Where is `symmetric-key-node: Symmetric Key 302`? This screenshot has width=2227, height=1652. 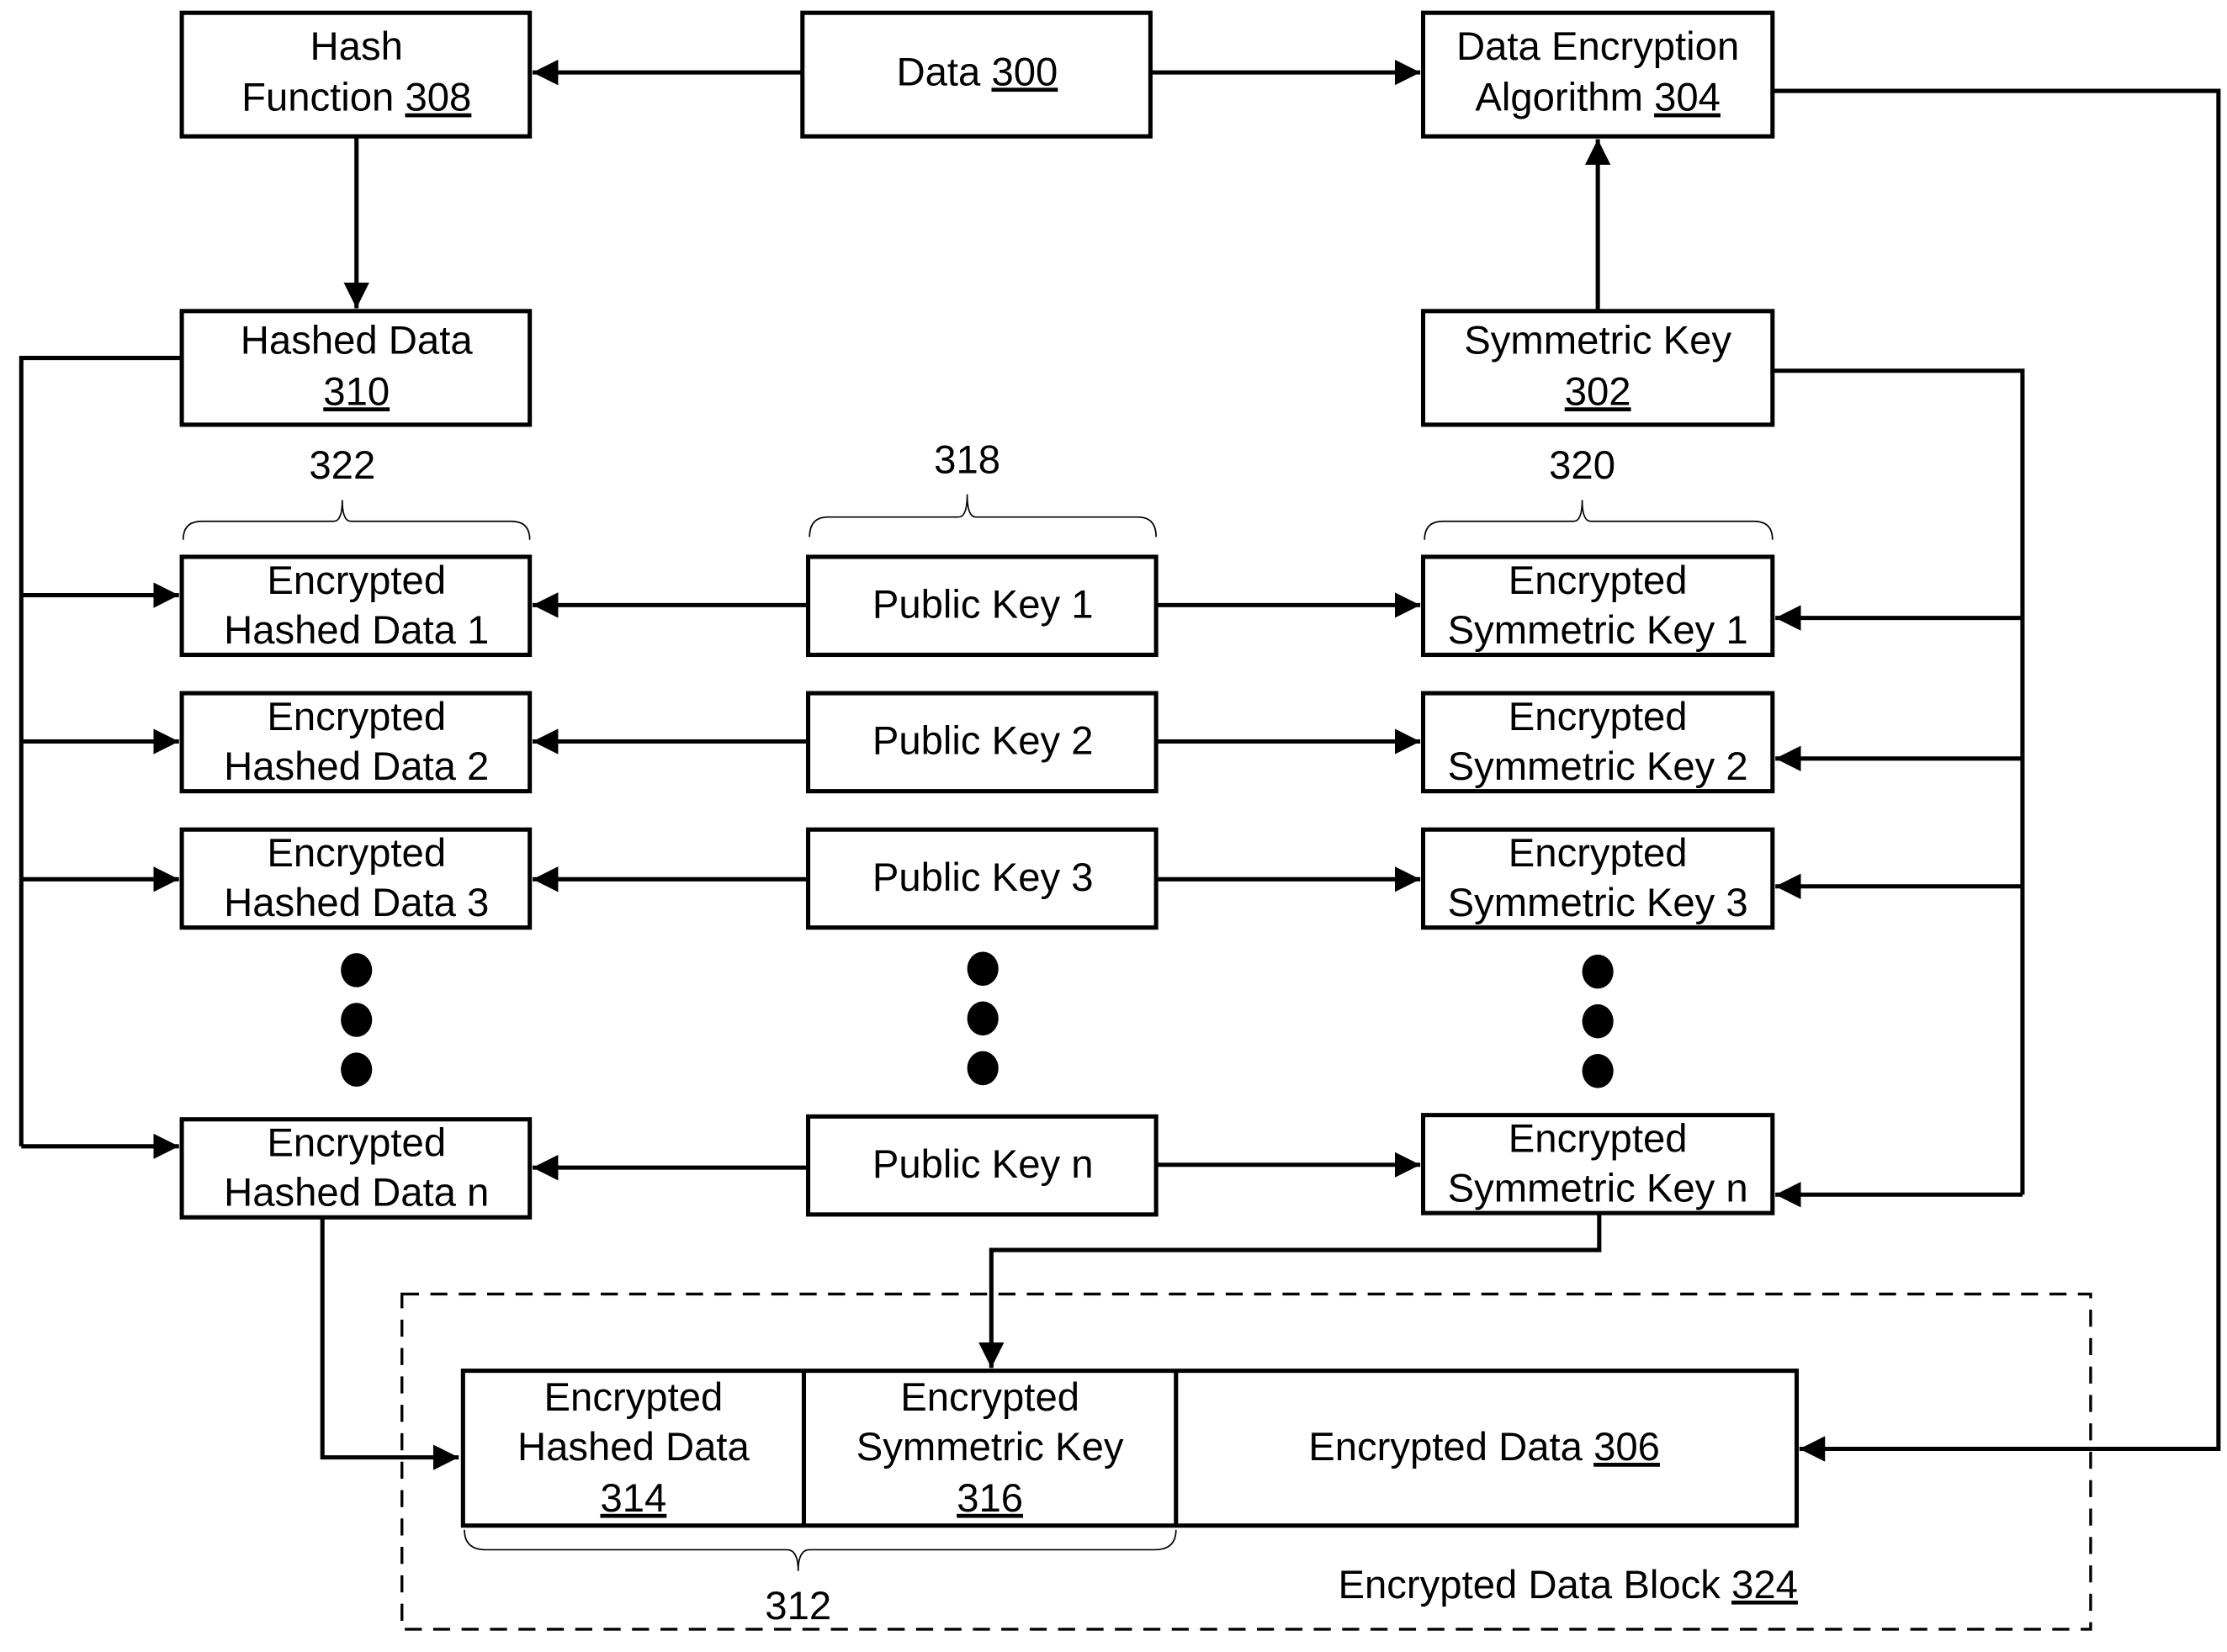
symmetric-key-node: Symmetric Key 302 is located at coordinates (1597, 368).